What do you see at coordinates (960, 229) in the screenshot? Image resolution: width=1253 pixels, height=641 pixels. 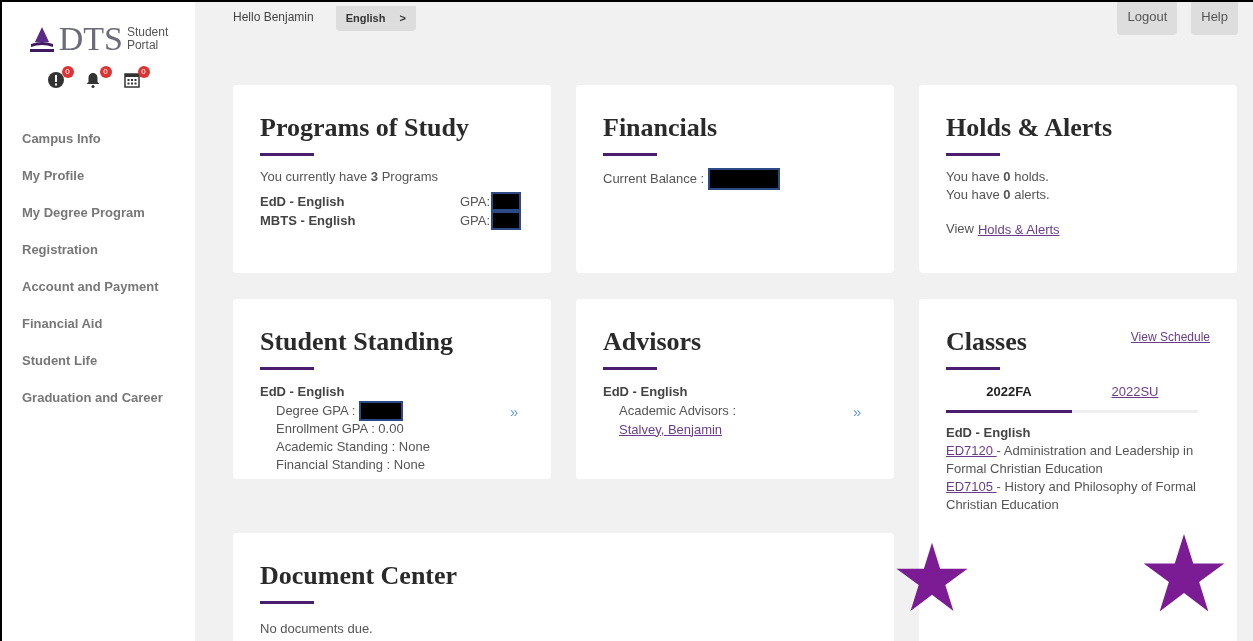 I see `view-label: View` at bounding box center [960, 229].